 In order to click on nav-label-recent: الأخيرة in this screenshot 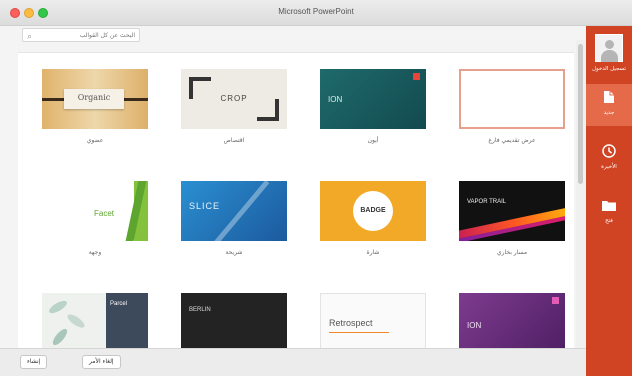, I will do `click(609, 167)`.